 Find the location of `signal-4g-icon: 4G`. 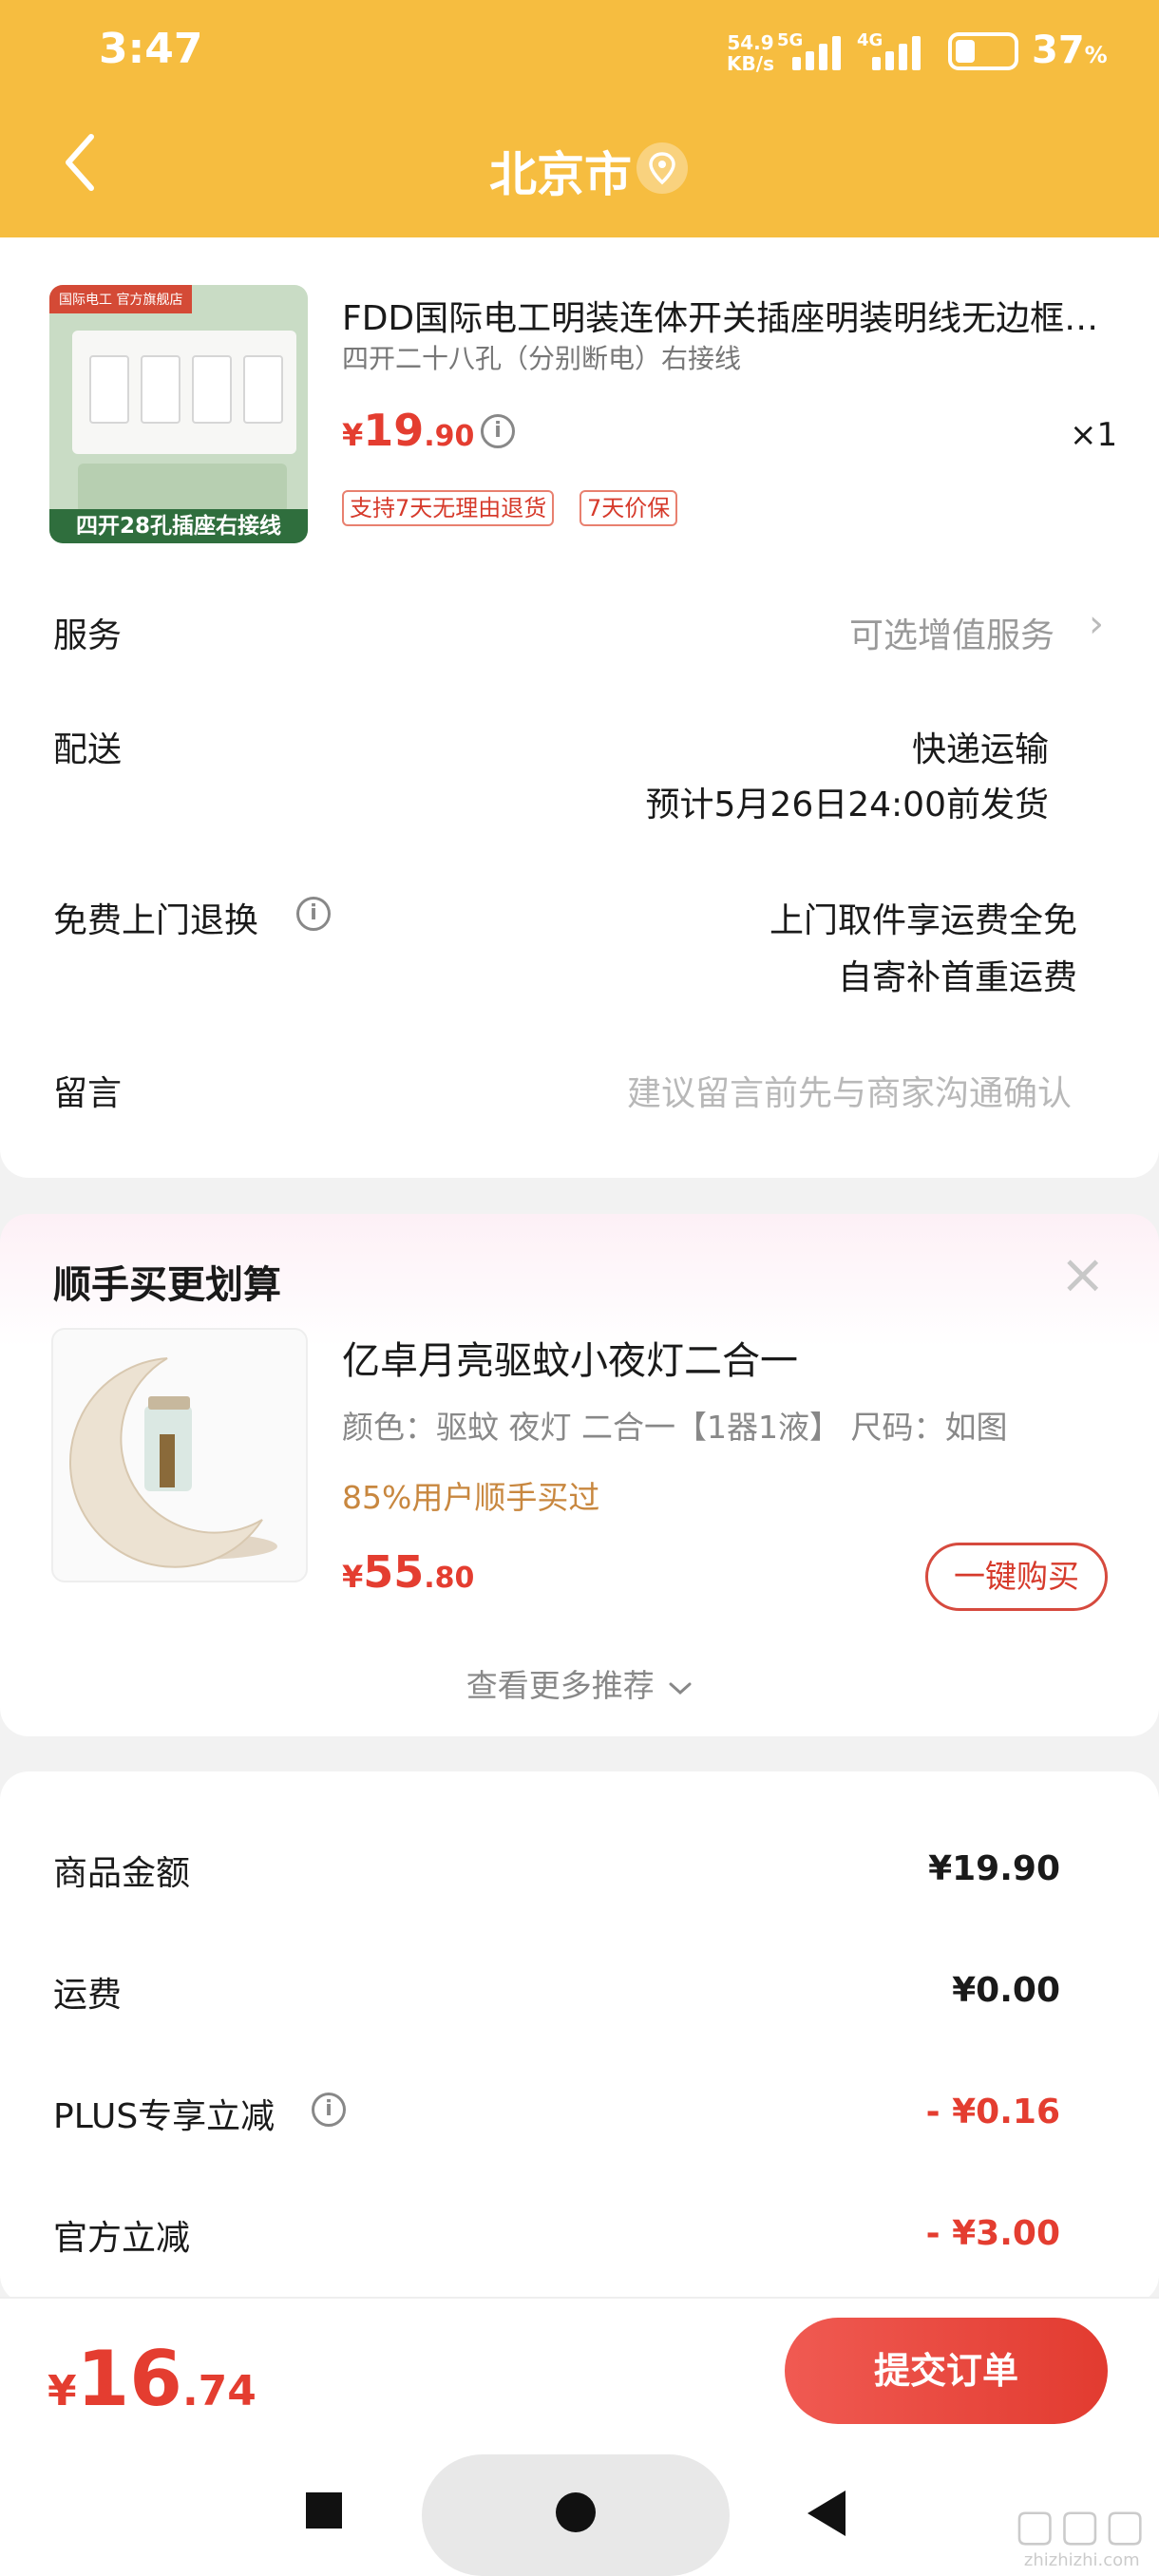

signal-4g-icon: 4G is located at coordinates (895, 51).